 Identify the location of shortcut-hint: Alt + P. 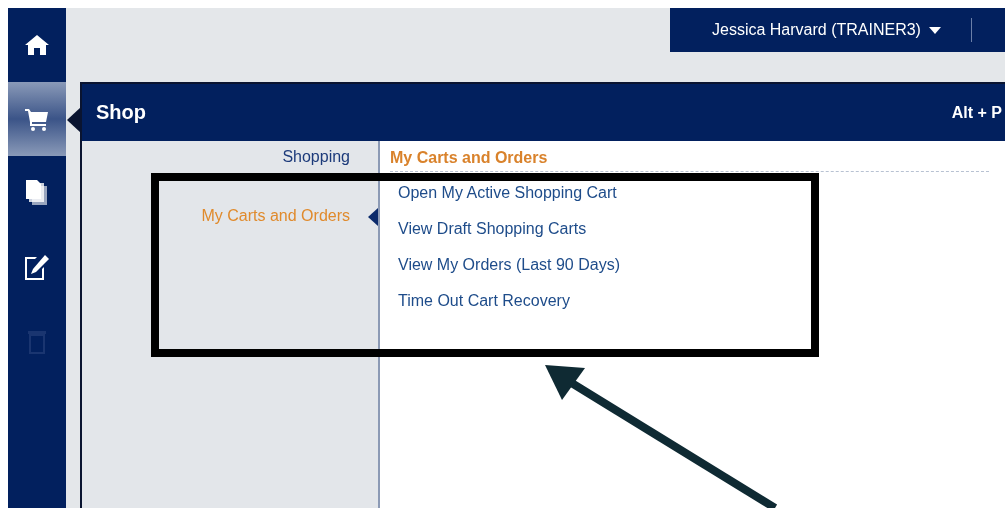
(976, 112).